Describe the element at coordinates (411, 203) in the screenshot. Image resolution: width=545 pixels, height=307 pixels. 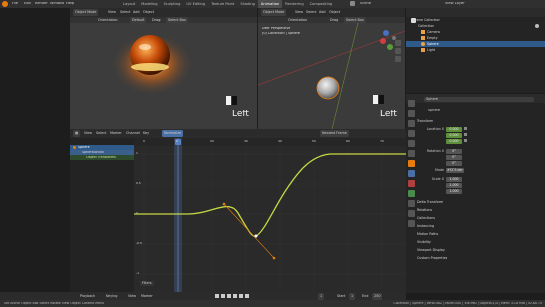
I see `constraints-tab-icon` at that location.